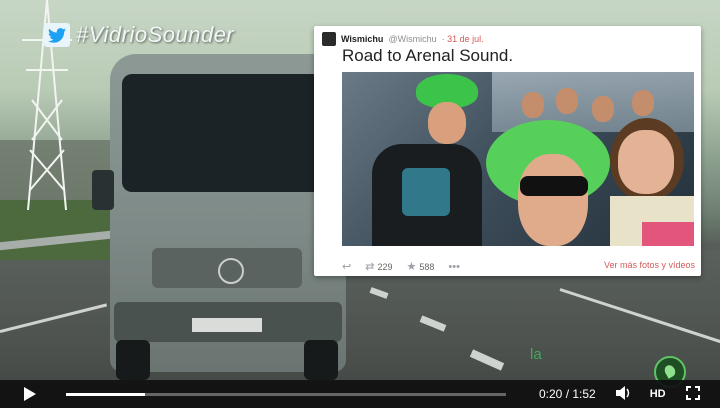  I want to click on tweet-text: Road to Arenal Sound., so click(428, 55).